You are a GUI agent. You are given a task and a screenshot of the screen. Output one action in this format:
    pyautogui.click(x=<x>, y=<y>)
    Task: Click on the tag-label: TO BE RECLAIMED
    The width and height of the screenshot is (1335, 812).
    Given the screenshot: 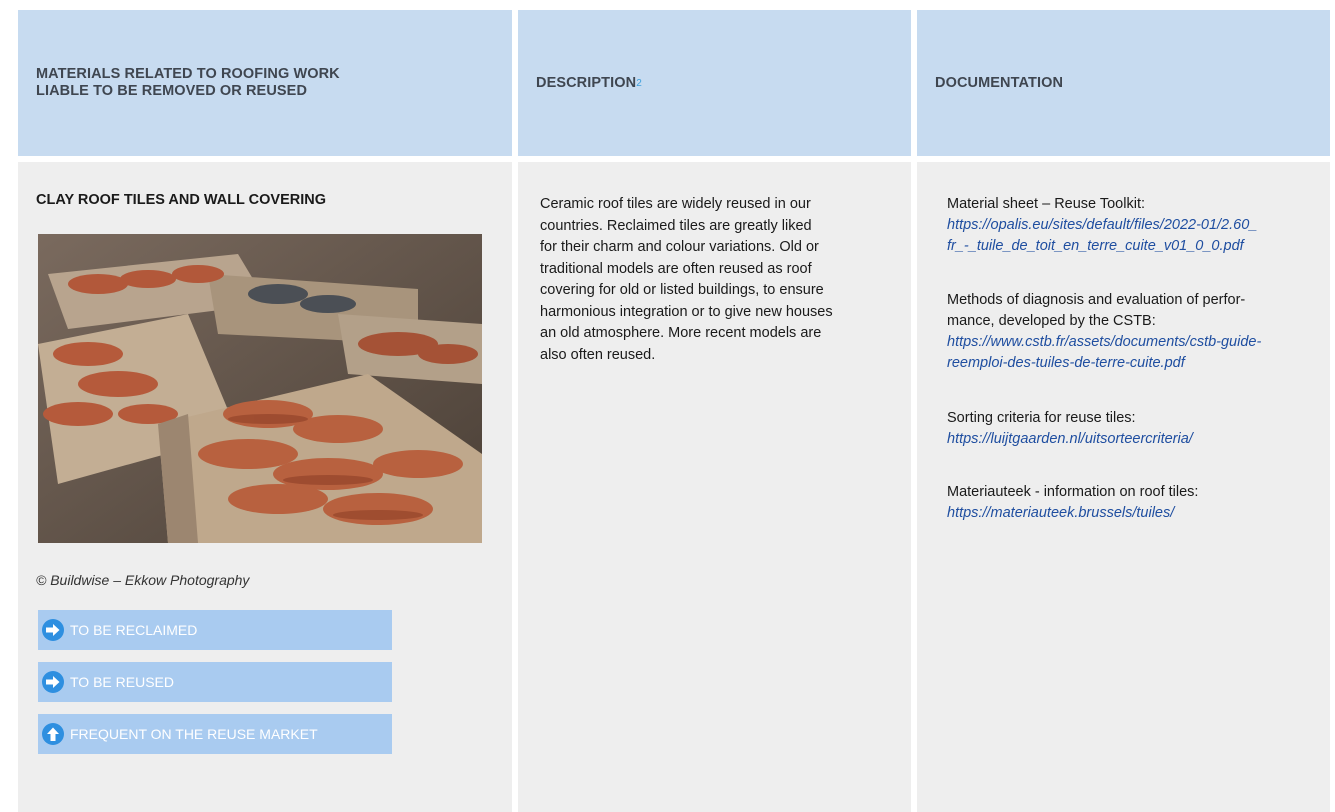 What is the action you would take?
    pyautogui.click(x=134, y=630)
    